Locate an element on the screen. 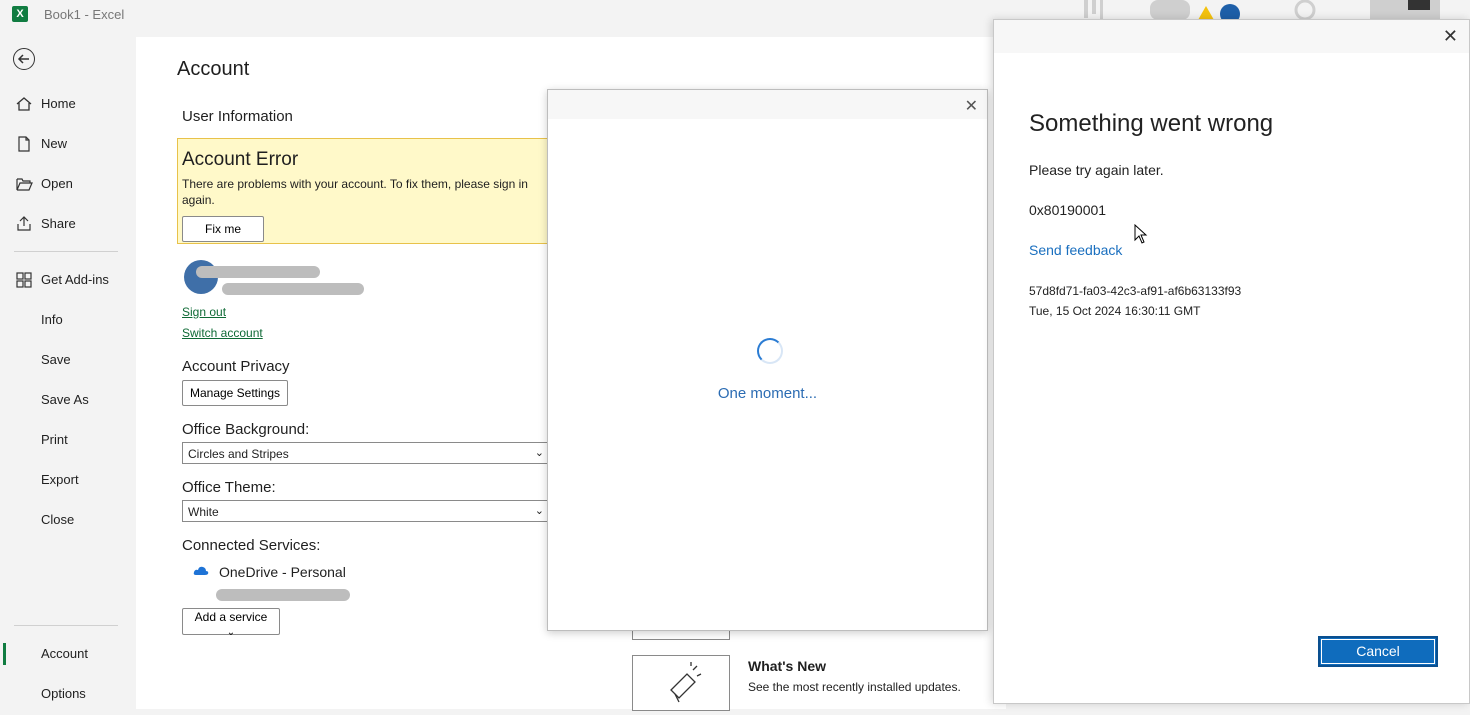 The image size is (1470, 715). office-background-label: Office Background: is located at coordinates (246, 429).